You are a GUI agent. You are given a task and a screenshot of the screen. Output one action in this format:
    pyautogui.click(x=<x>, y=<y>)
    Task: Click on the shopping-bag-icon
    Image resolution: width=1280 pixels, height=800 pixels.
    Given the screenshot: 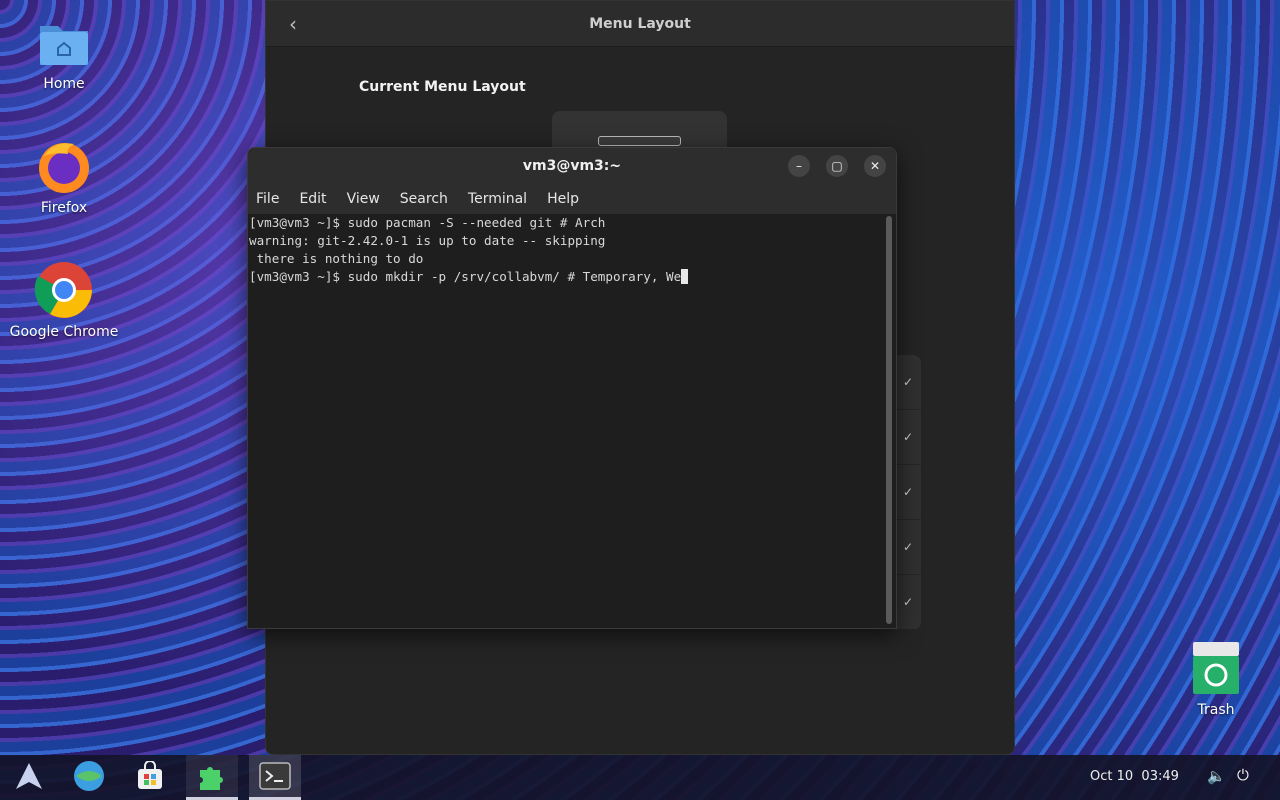 What is the action you would take?
    pyautogui.click(x=150, y=777)
    